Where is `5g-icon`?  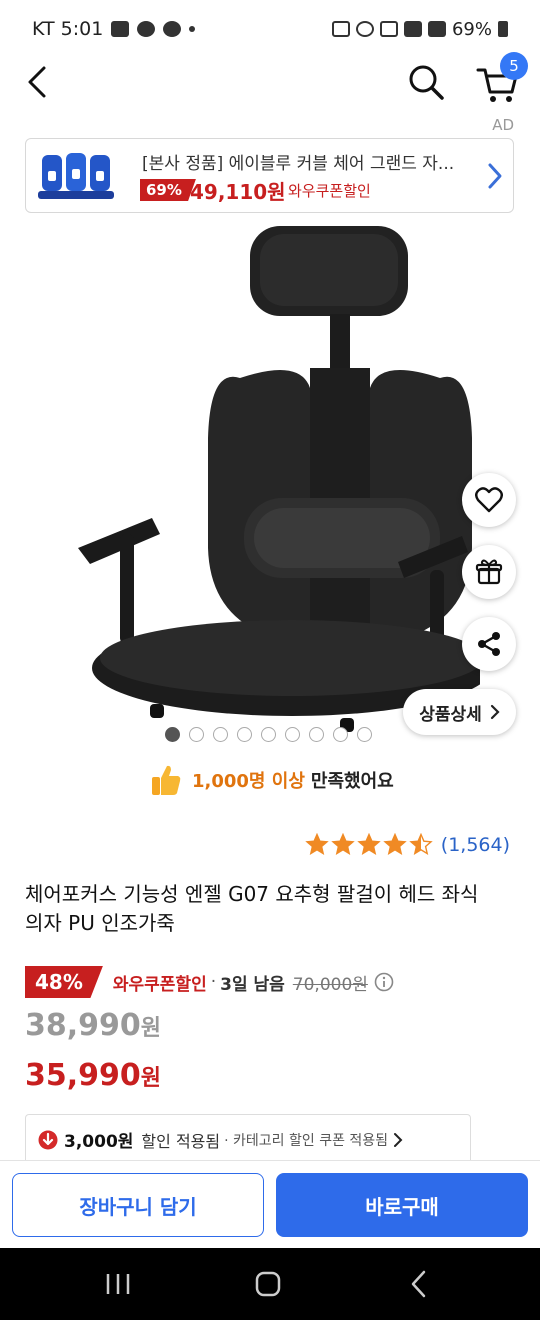 5g-icon is located at coordinates (412, 29).